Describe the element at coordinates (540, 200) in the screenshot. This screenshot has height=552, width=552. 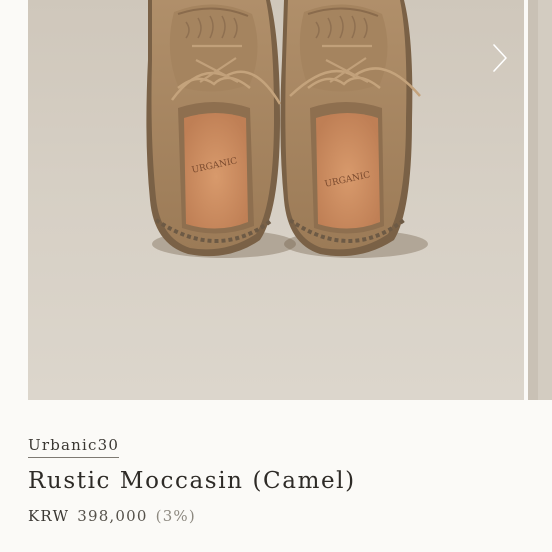
I see `next-slide-preview` at that location.